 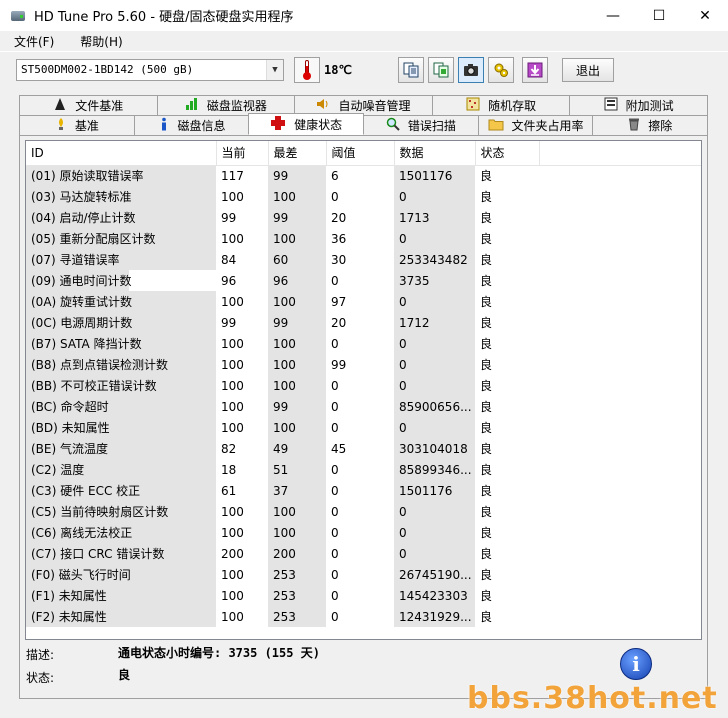 What do you see at coordinates (363, 301) in the screenshot?
I see `table-row: (0A) 旋转重试计数 100 100 97 0 良` at bounding box center [363, 301].